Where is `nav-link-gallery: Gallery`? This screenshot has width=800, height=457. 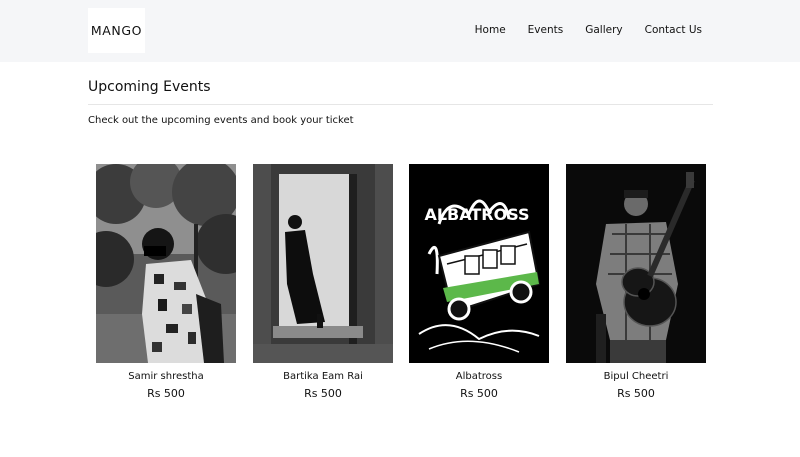 nav-link-gallery: Gallery is located at coordinates (603, 30).